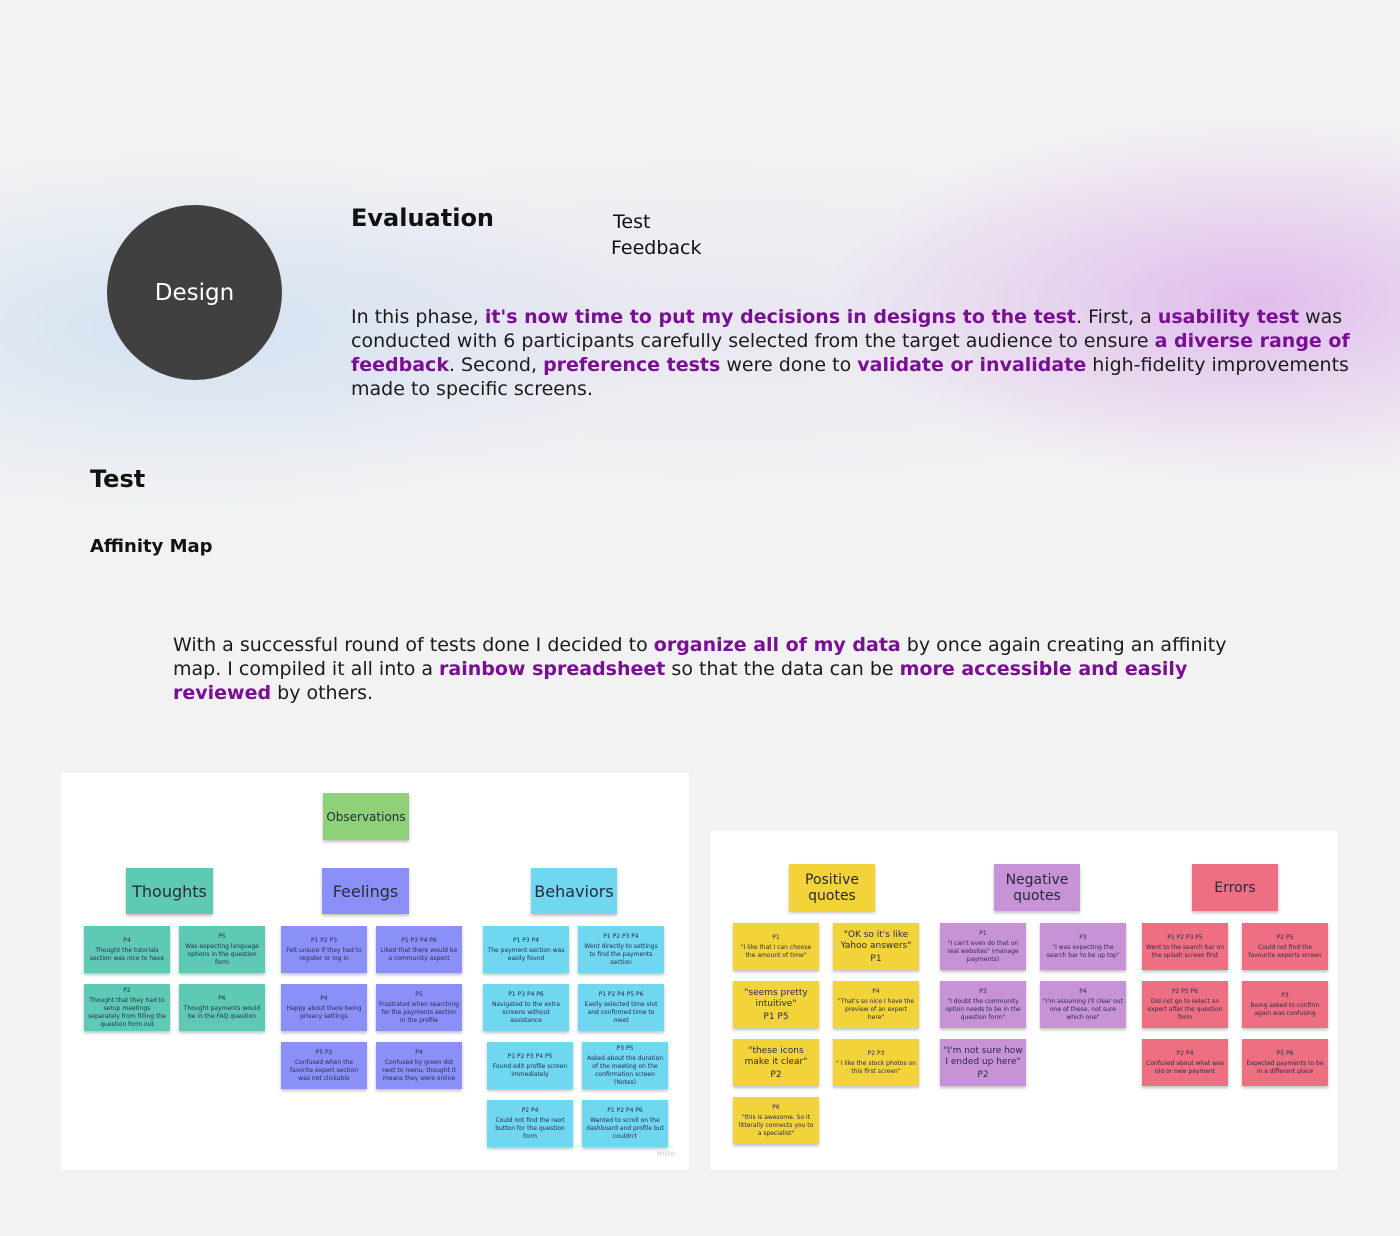 The width and height of the screenshot is (1400, 1236). Describe the element at coordinates (322, 693) in the screenshot. I see `affinity-text: by others.` at that location.